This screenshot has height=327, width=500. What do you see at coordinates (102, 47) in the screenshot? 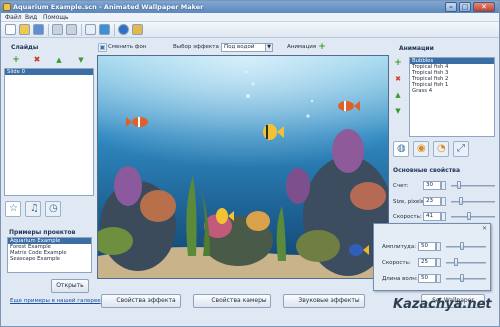
I see `change-background-icon: ▣` at bounding box center [102, 47].